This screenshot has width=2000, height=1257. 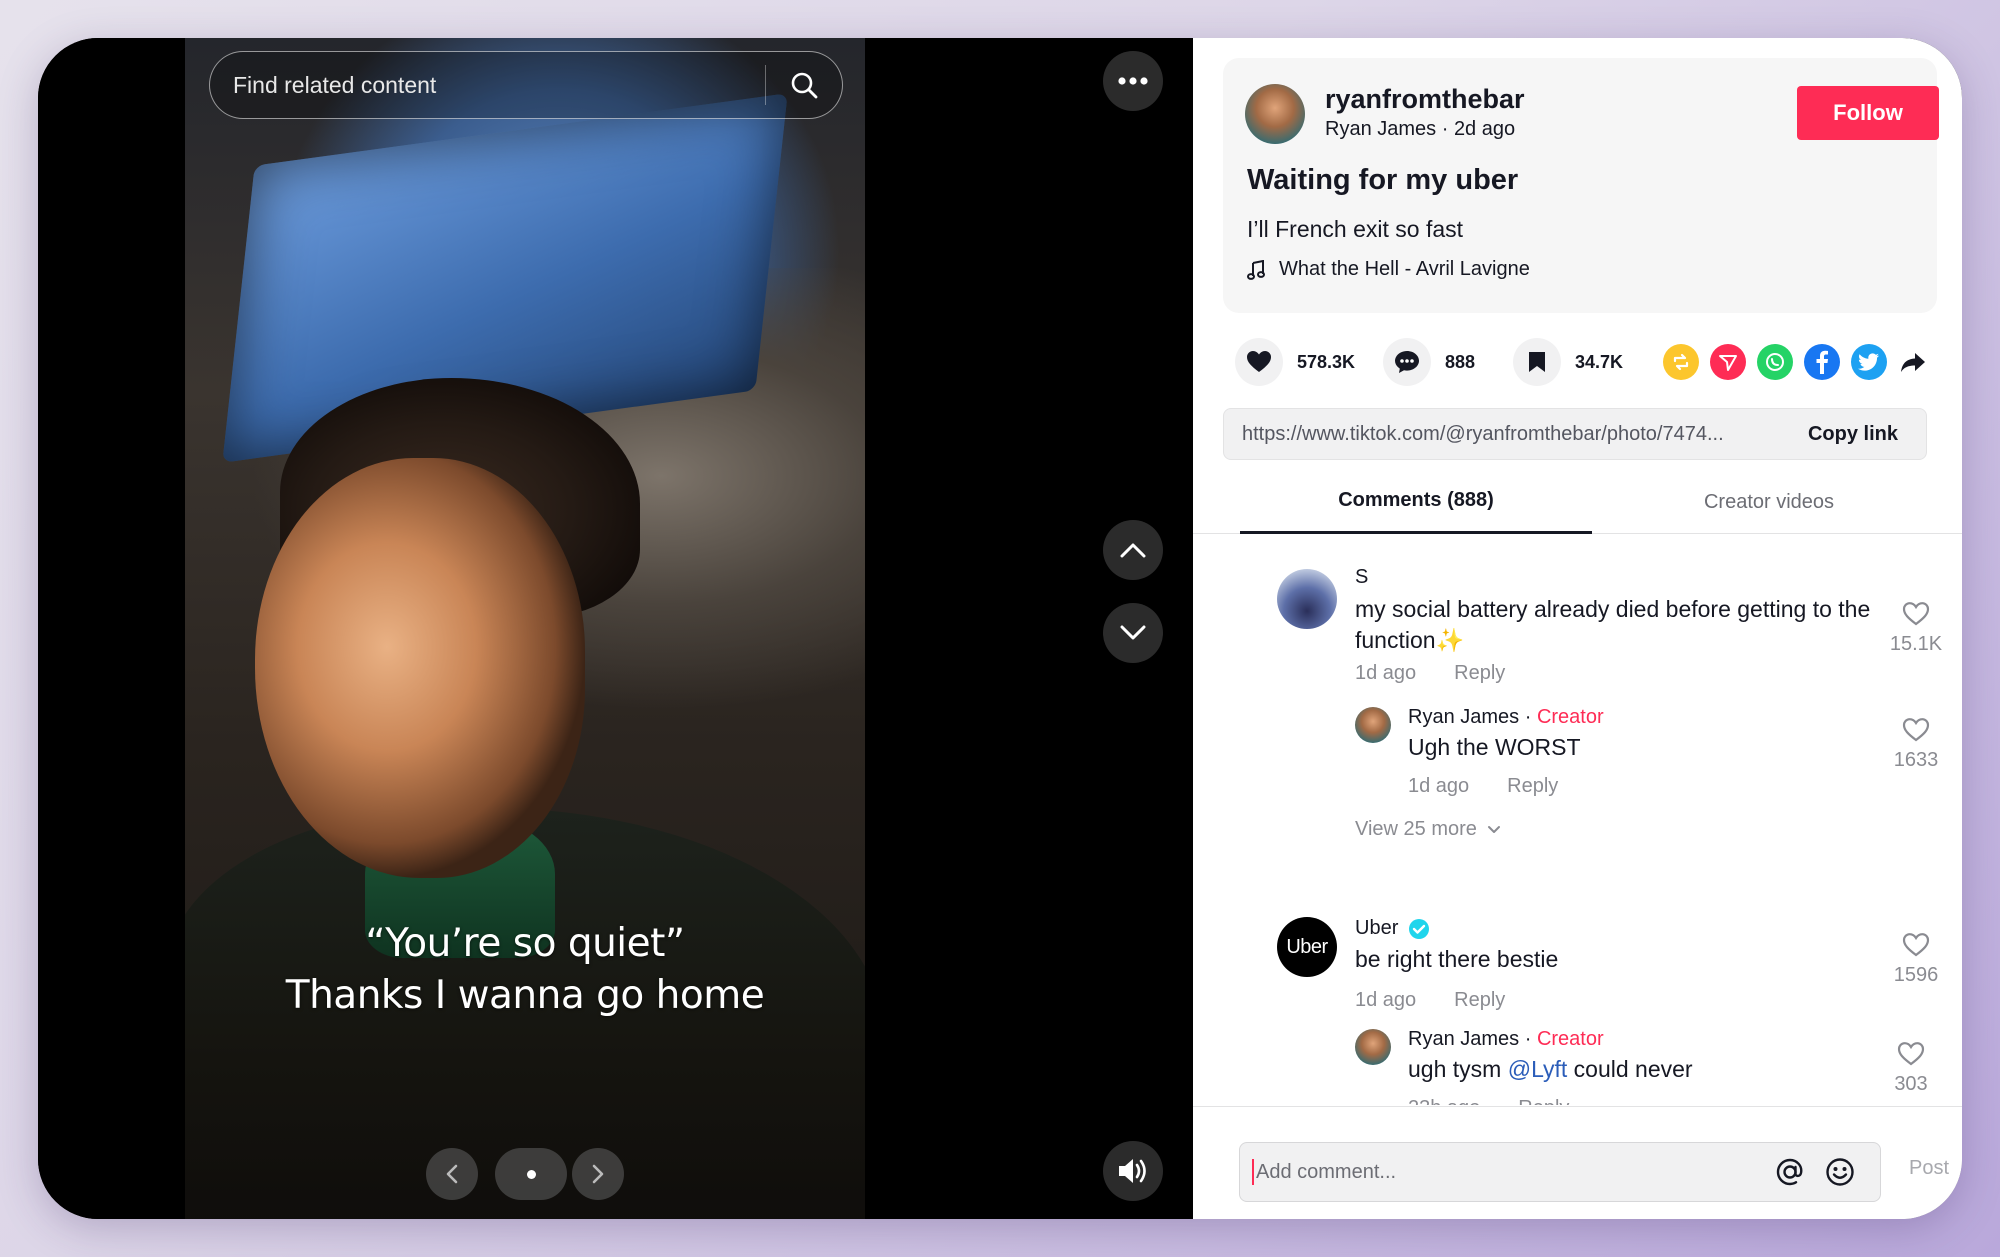 I want to click on reply-text: ugh tysm @Lyft could never, so click(x=1550, y=1069).